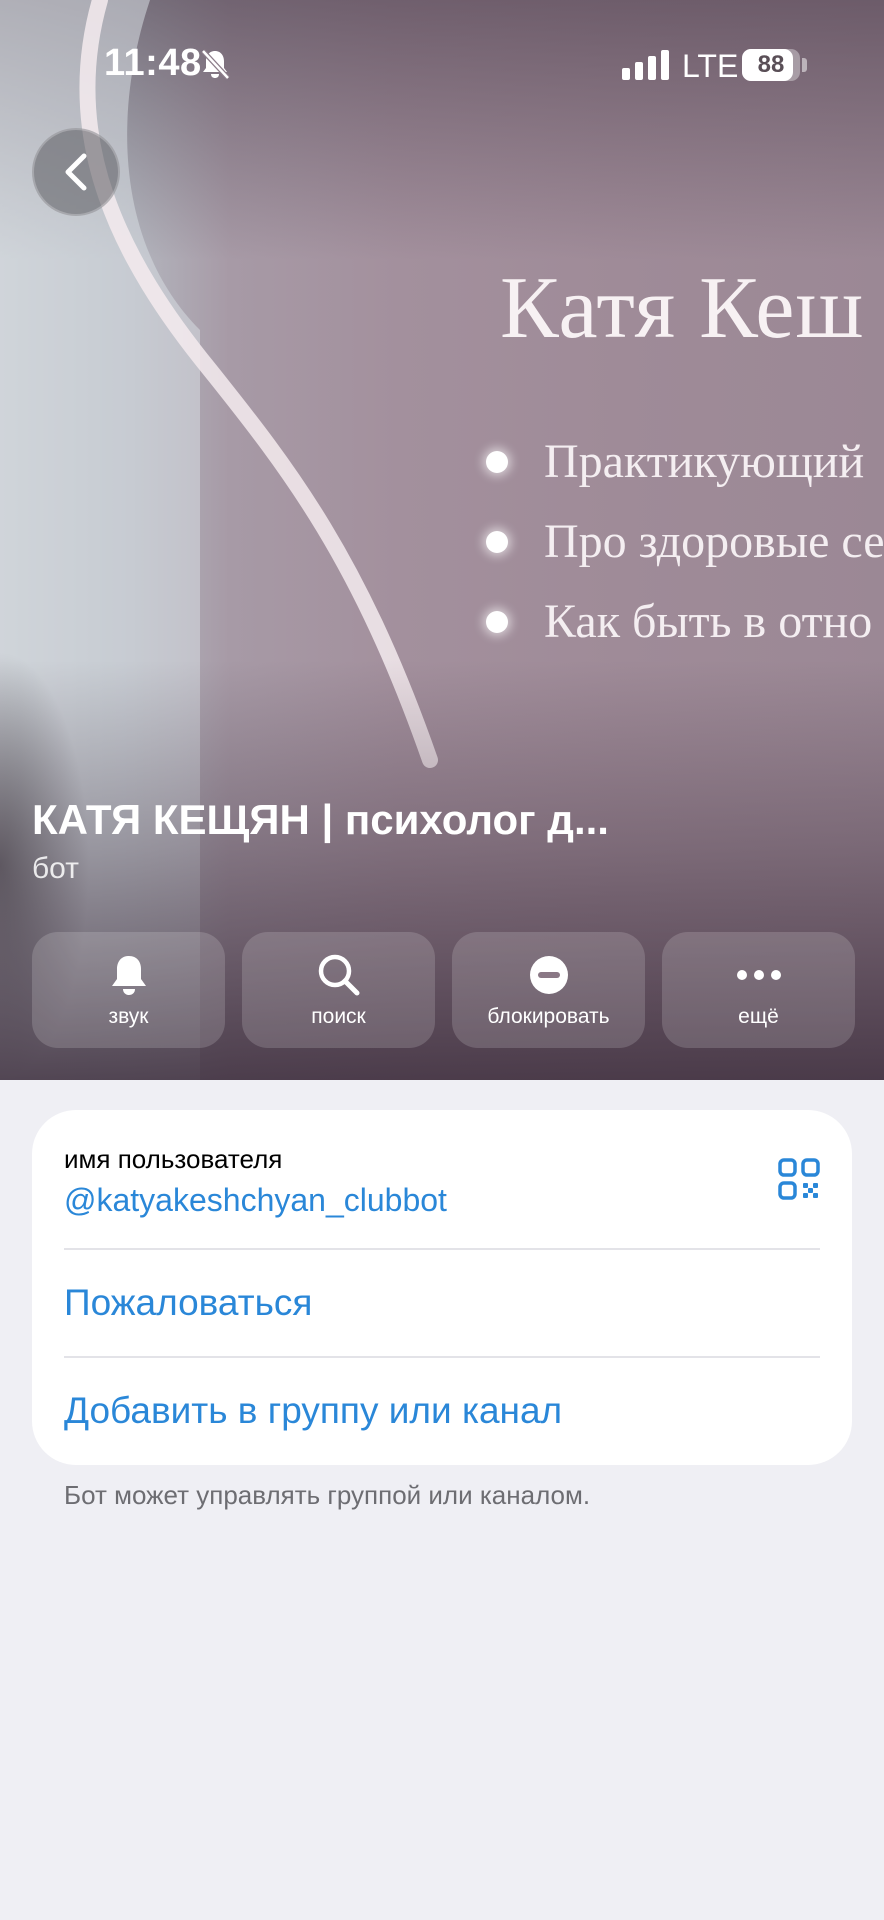  What do you see at coordinates (55, 868) in the screenshot?
I see `profile-type: бот` at bounding box center [55, 868].